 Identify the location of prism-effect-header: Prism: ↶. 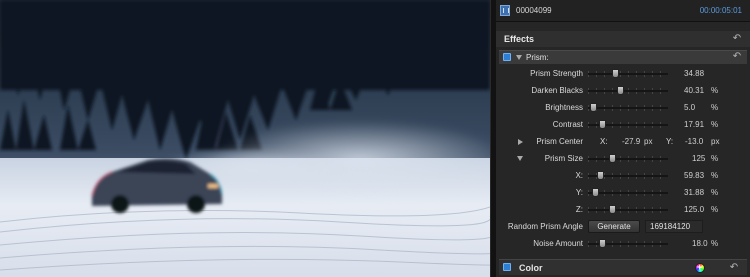
(623, 57).